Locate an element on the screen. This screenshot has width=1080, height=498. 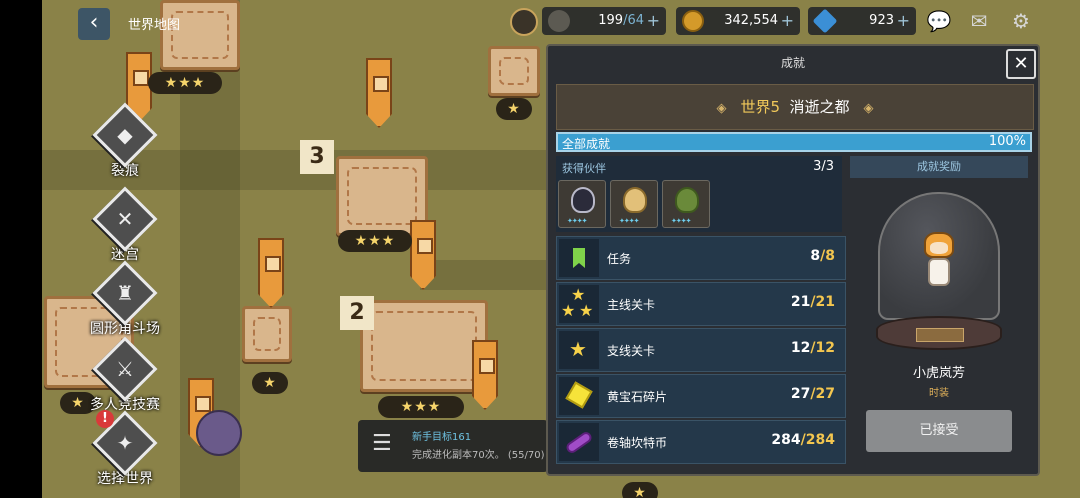
achievement-value: 27/27 is located at coordinates (813, 394).